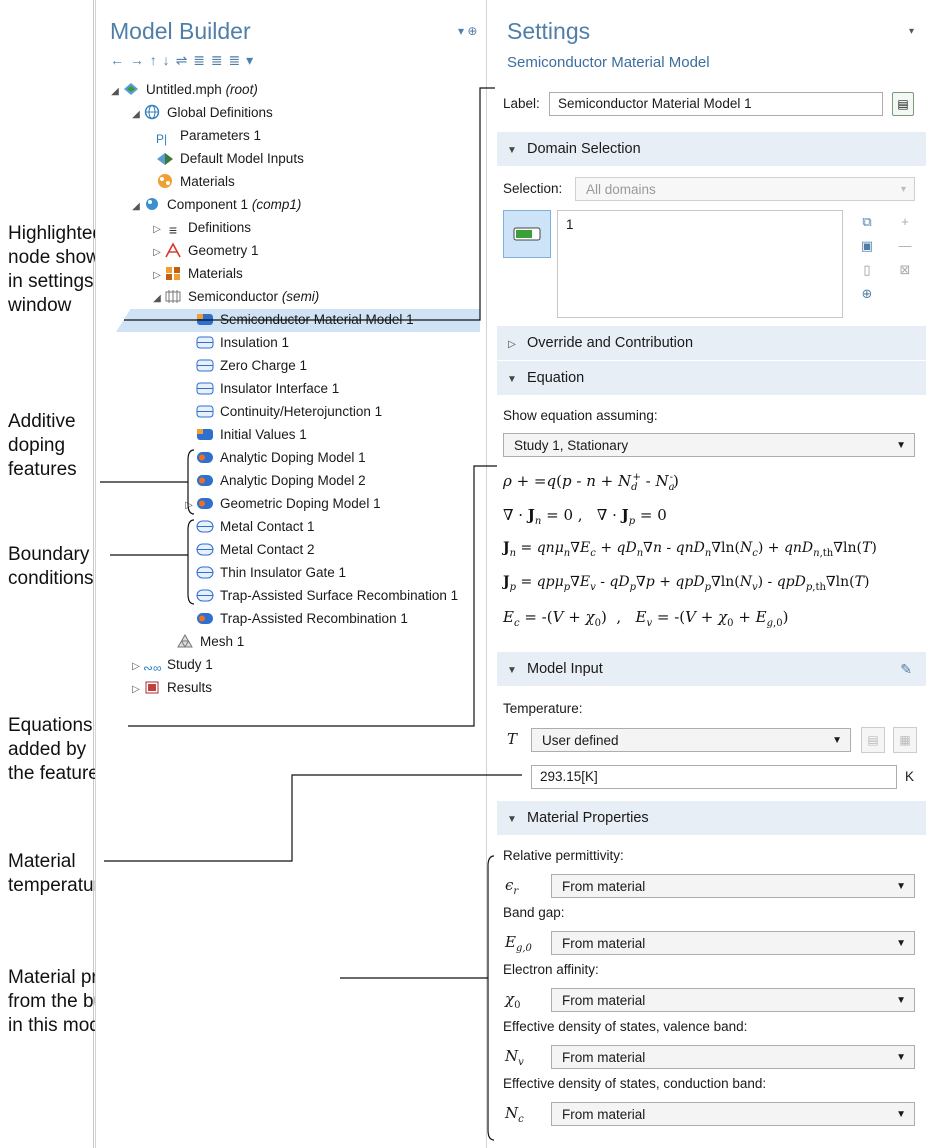 This screenshot has width=926, height=1148. Describe the element at coordinates (191, 562) in the screenshot. I see `boundary-brace` at that location.